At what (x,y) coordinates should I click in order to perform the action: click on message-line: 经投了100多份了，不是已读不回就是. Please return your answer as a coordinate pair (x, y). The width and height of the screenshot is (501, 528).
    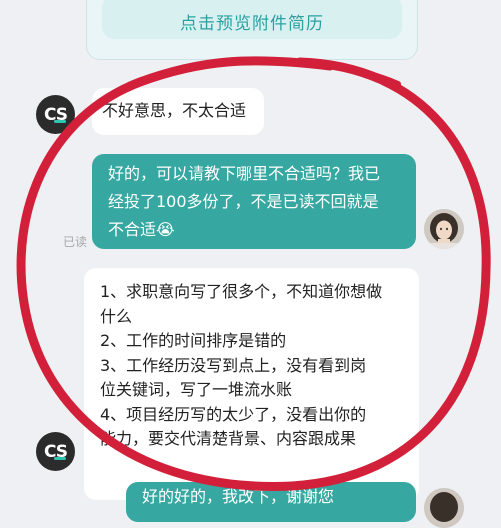
    Looking at the image, I should click on (243, 201).